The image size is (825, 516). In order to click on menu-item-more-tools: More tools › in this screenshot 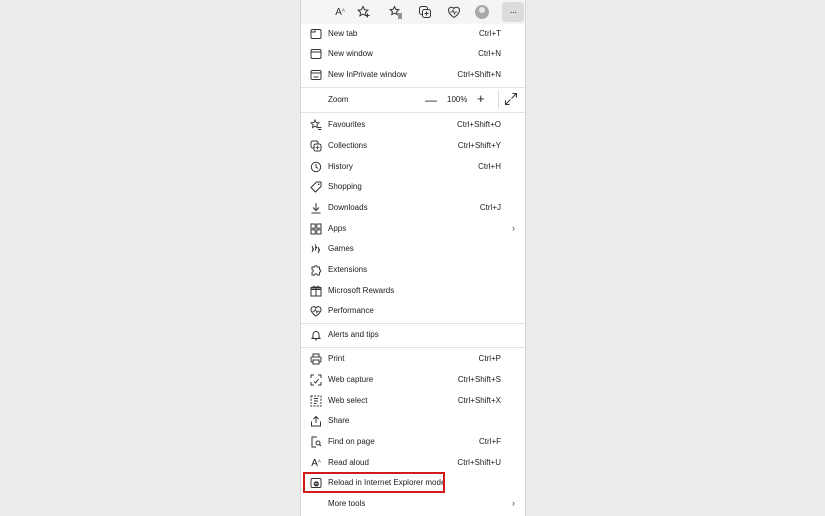, I will do `click(413, 504)`.